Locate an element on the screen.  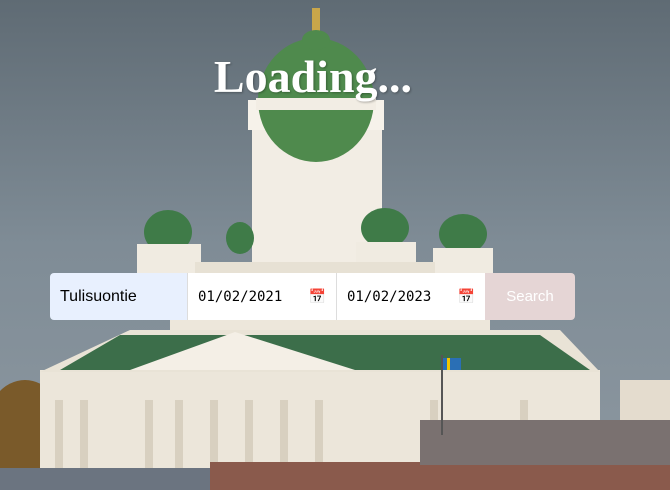
end-date-input: 01/02/2023 📅 is located at coordinates (410, 296).